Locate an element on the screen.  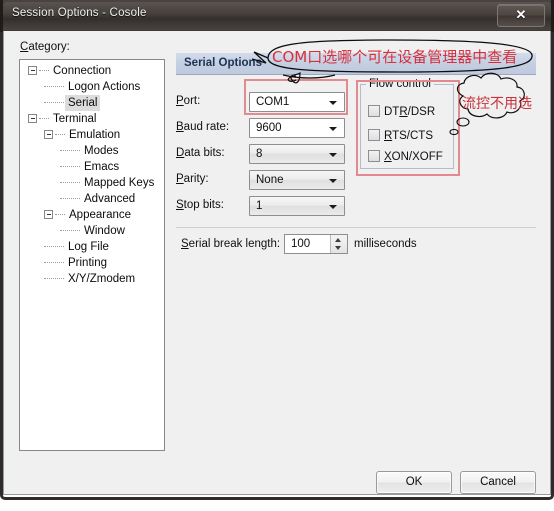
checkbox-xon-xoff: XON/XOFF is located at coordinates (405, 156).